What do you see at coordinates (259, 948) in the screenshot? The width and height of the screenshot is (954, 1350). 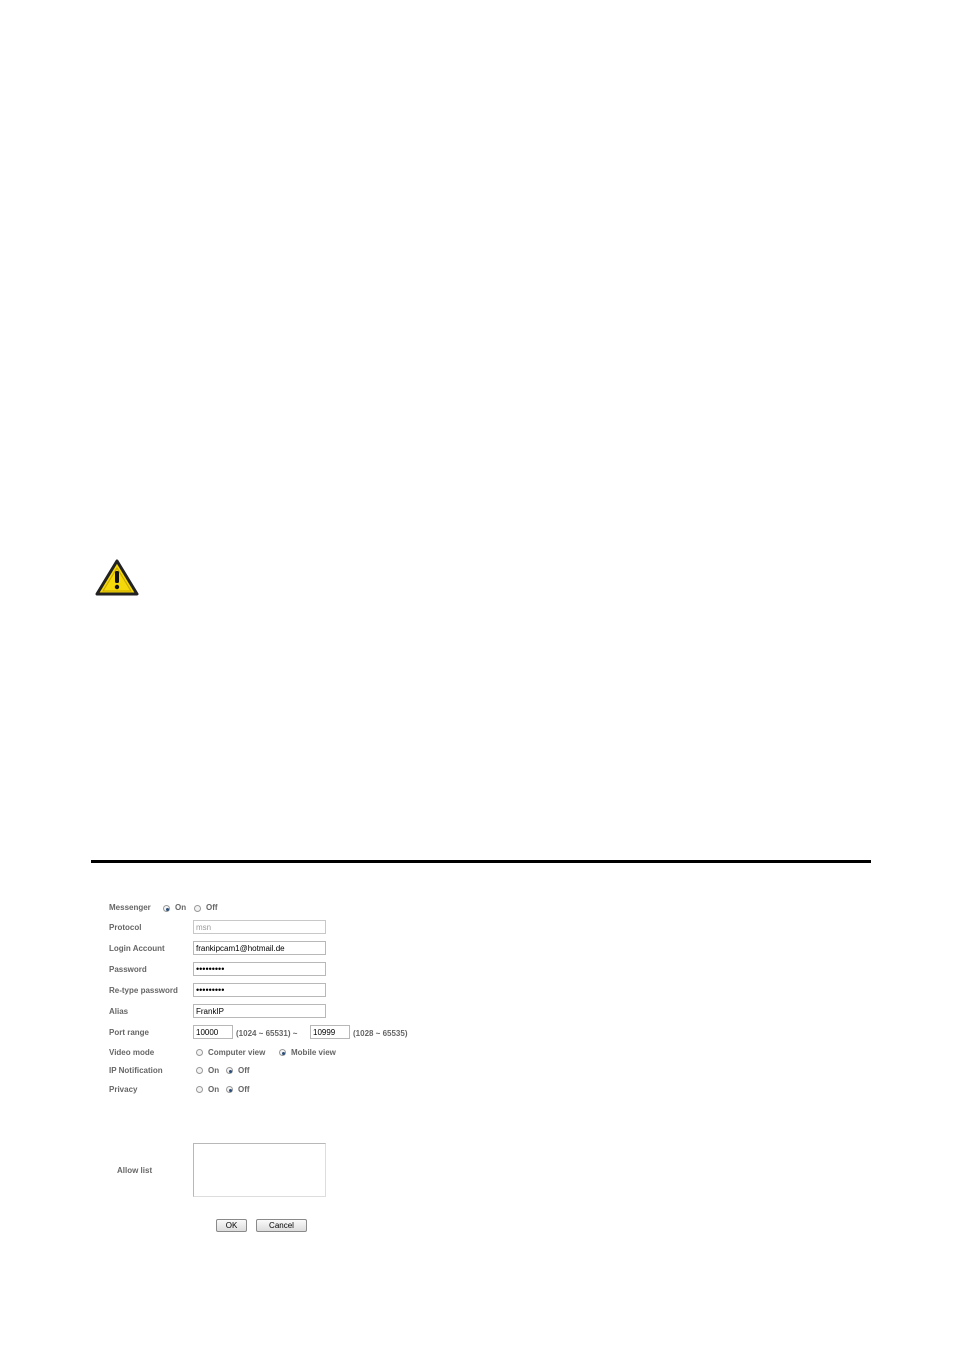 I see `login-account-field: frankipcam1@hotmail.de` at bounding box center [259, 948].